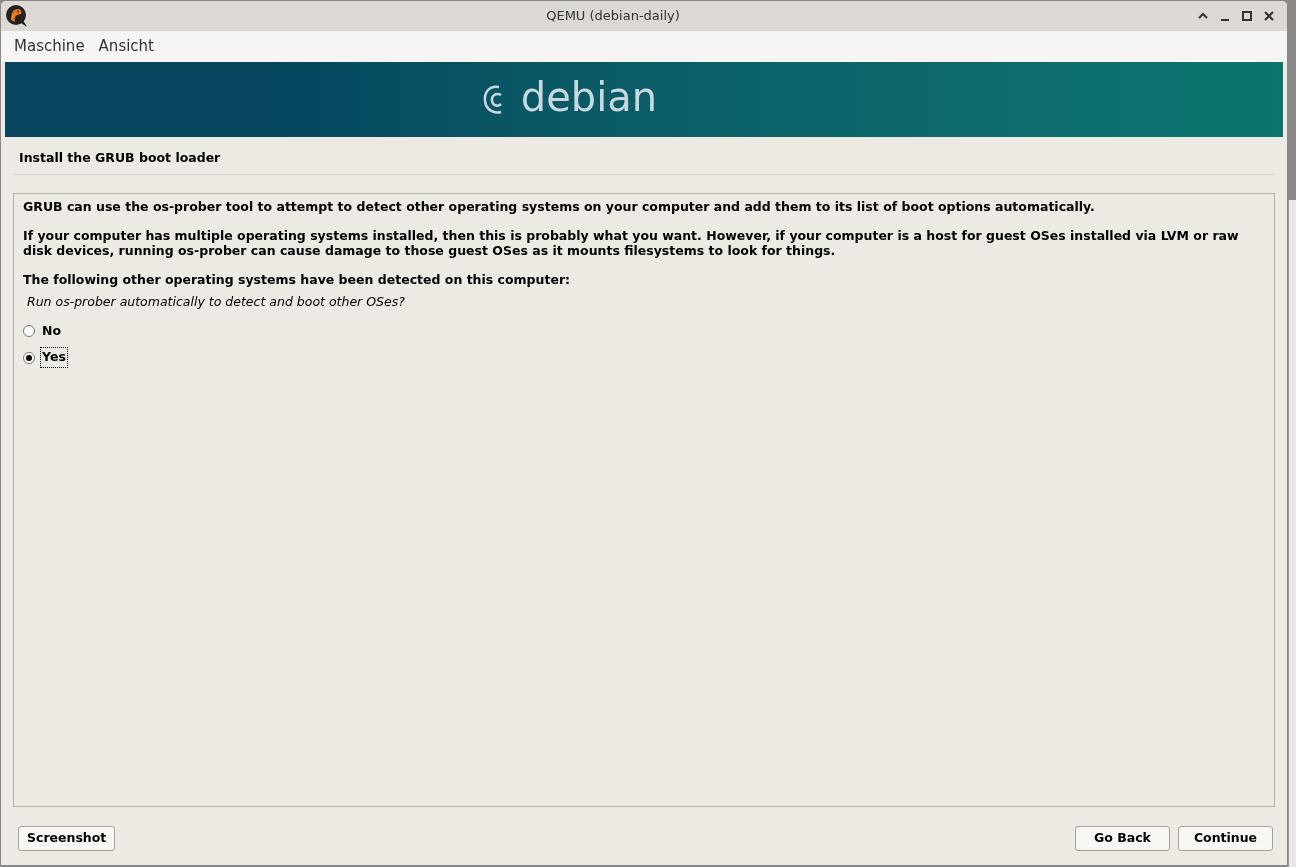 This screenshot has width=1296, height=867. Describe the element at coordinates (1247, 16) in the screenshot. I see `maximize-icon` at that location.